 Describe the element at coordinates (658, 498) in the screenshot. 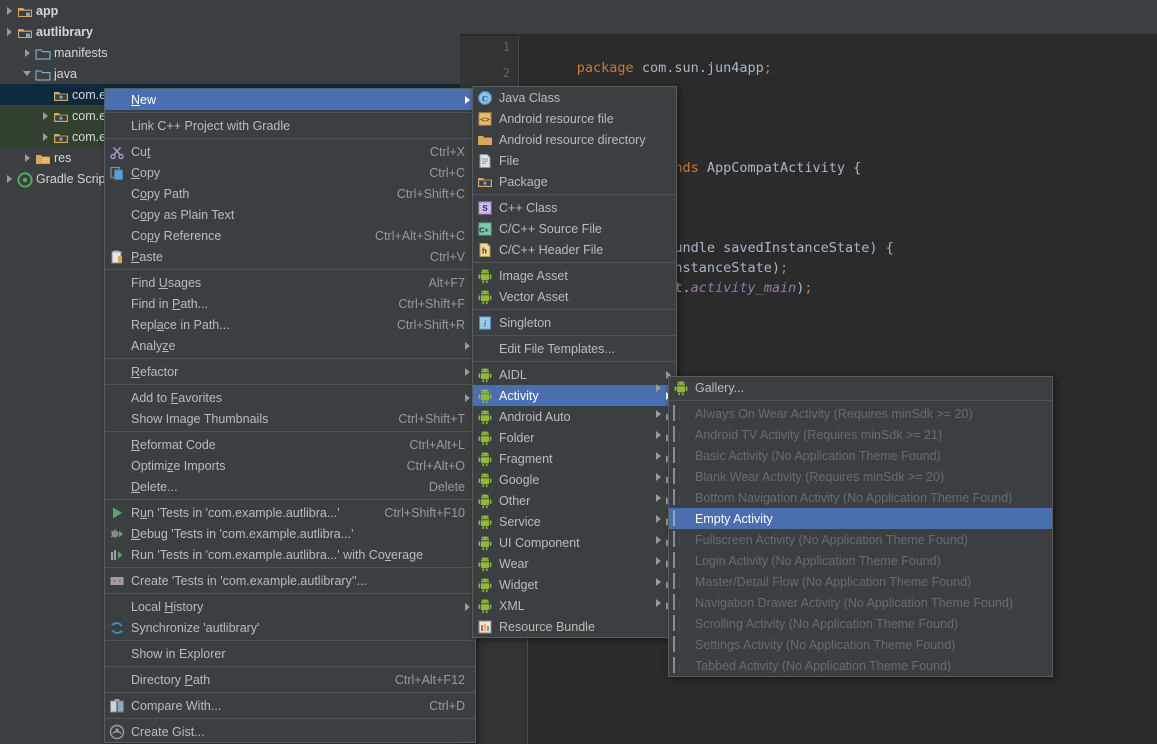

I see `parent-arrow-icon` at that location.